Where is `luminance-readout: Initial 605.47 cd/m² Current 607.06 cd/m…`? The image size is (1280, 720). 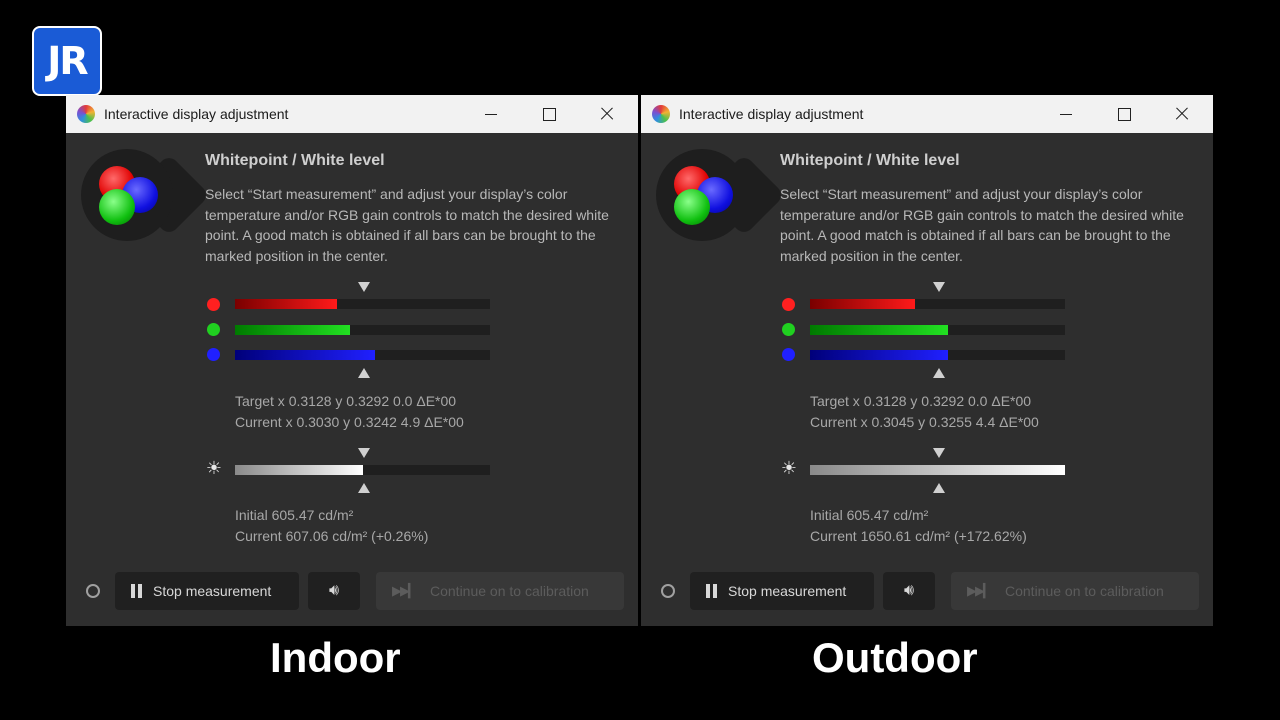
luminance-readout: Initial 605.47 cd/m² Current 607.06 cd/m… is located at coordinates (331, 525).